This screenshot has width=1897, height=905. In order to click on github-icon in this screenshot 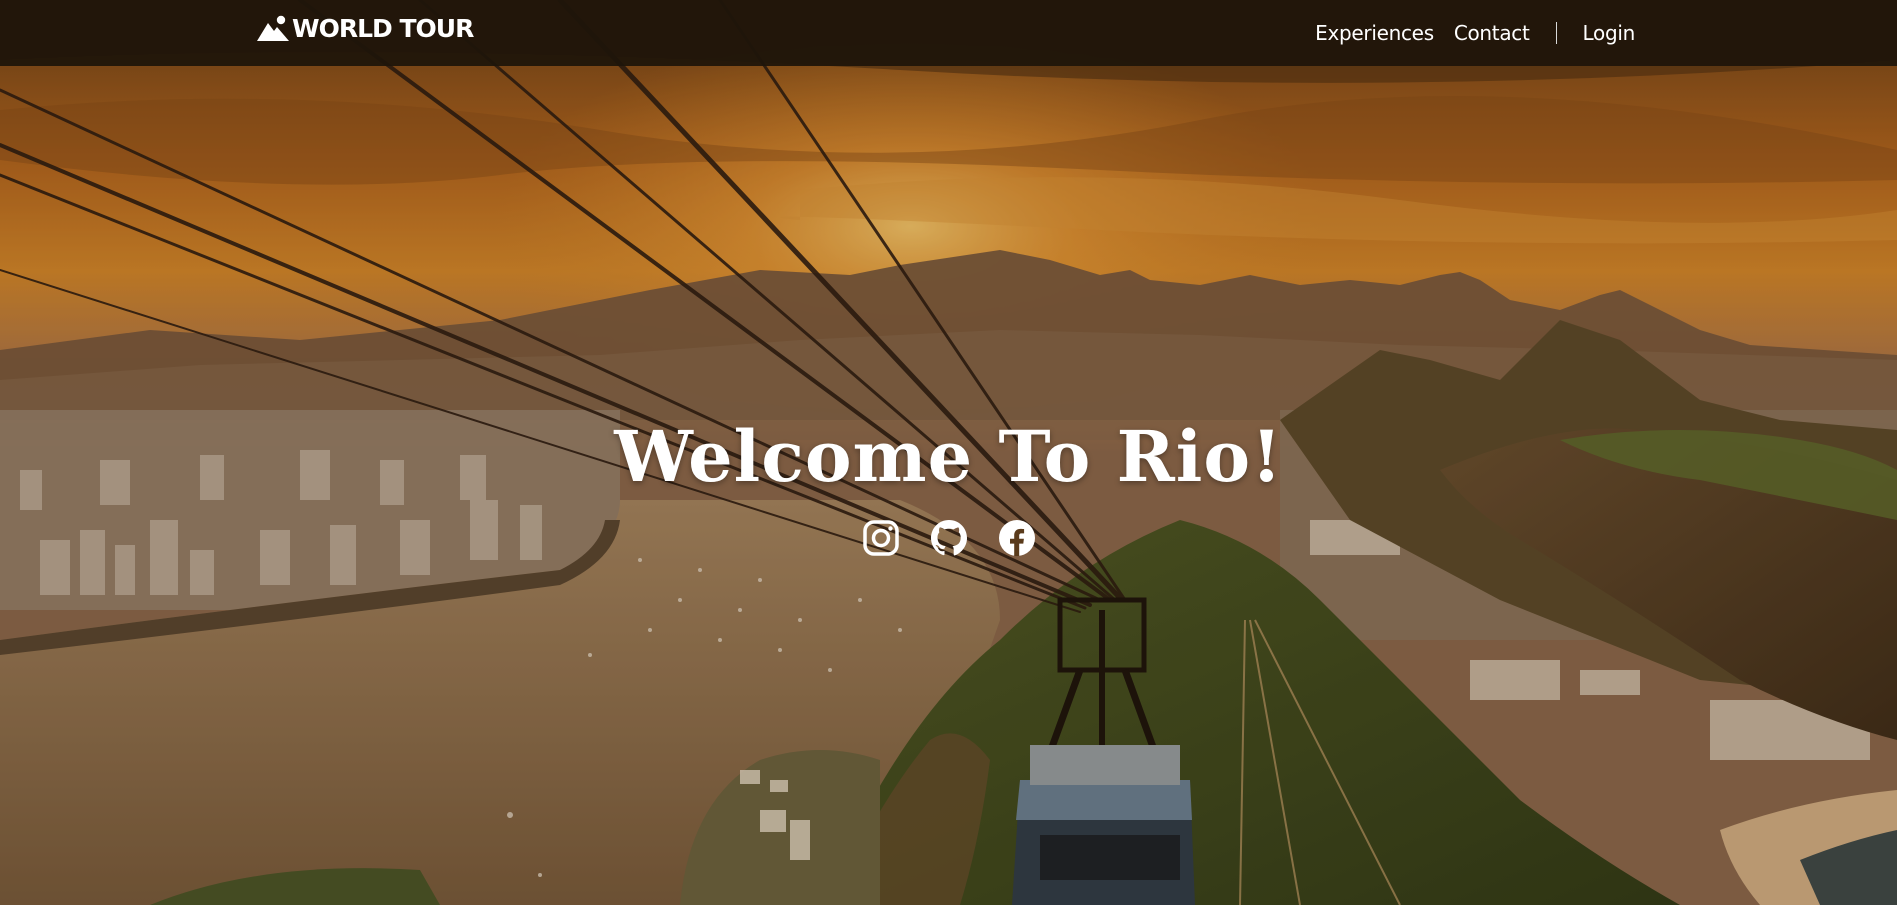, I will do `click(949, 538)`.